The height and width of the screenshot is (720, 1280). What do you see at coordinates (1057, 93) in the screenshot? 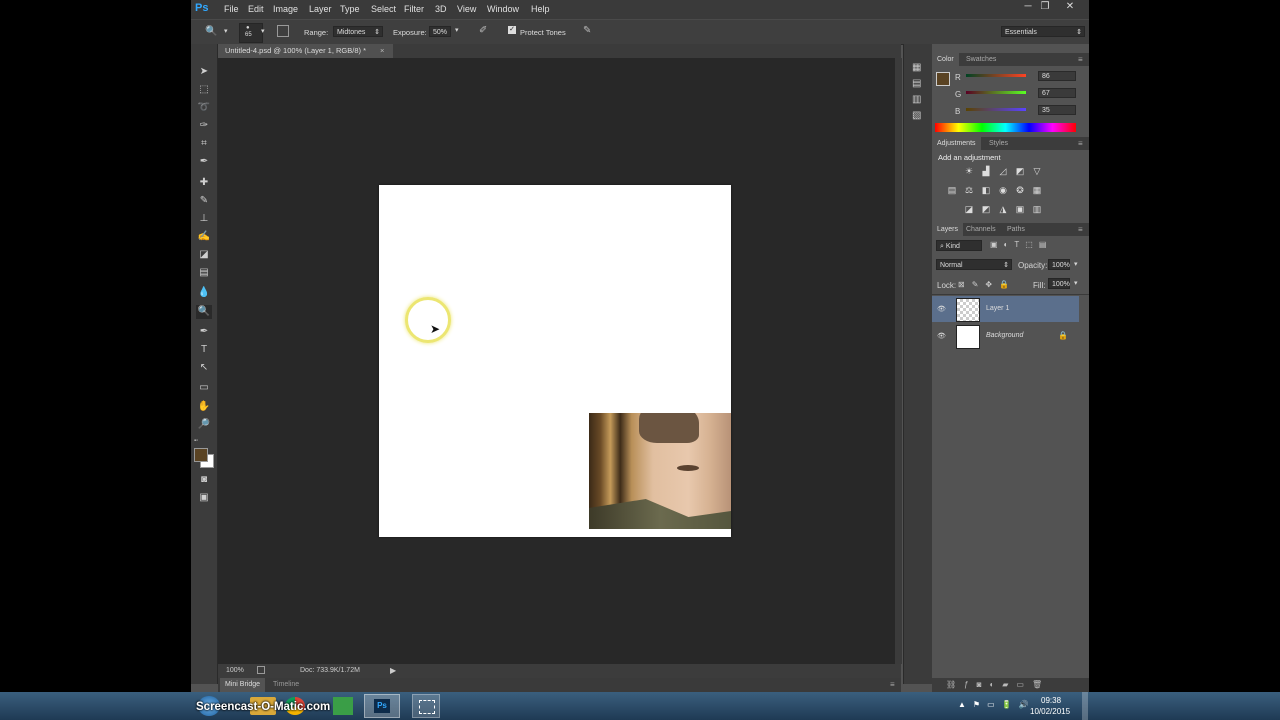
I see `channel-g-value: 67` at bounding box center [1057, 93].